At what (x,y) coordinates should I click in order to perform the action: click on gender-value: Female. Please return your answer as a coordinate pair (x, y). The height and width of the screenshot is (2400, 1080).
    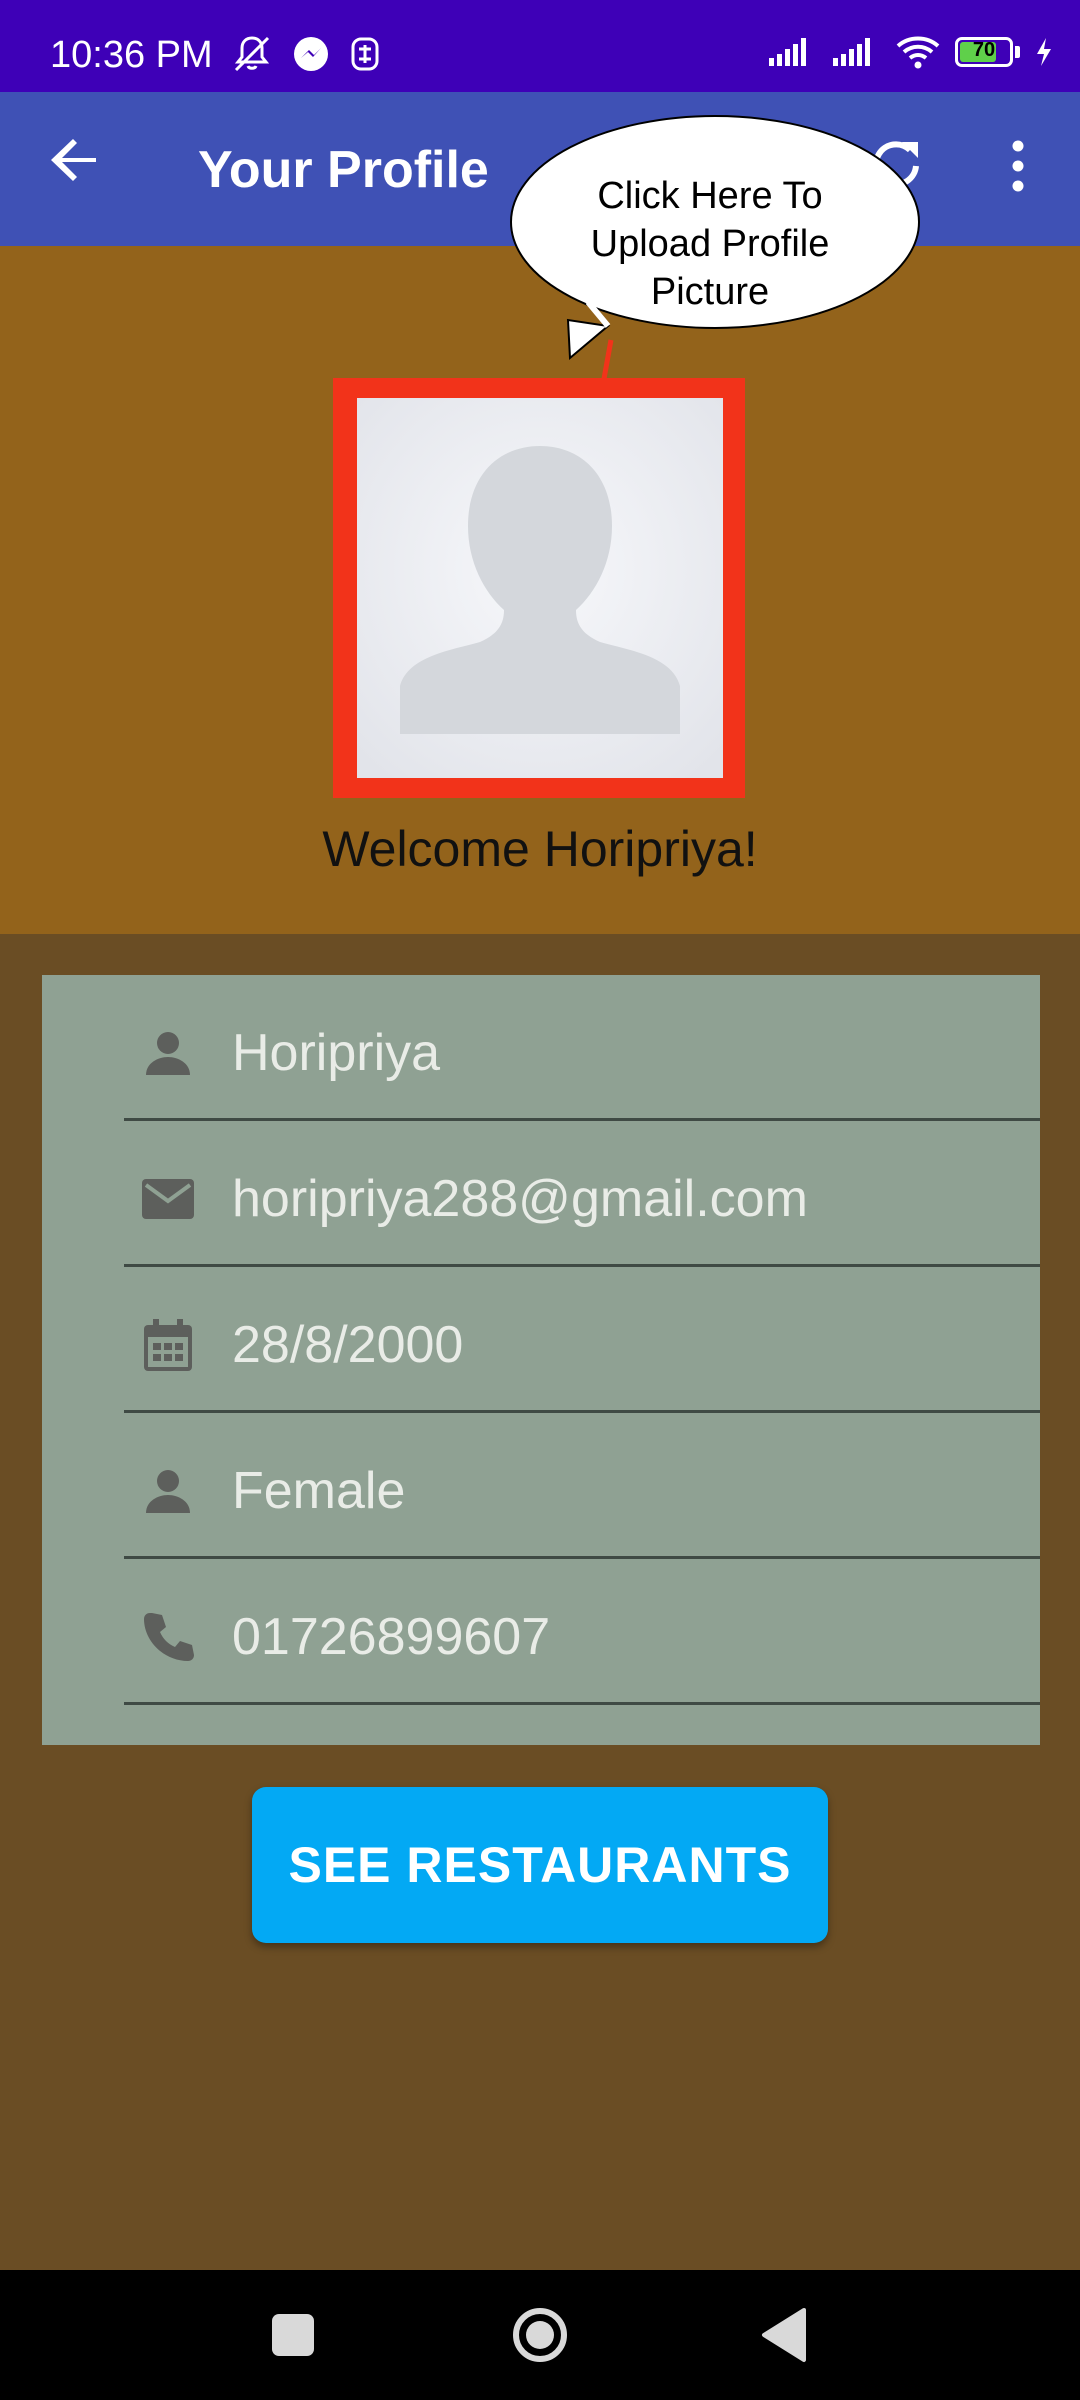
    Looking at the image, I should click on (319, 1491).